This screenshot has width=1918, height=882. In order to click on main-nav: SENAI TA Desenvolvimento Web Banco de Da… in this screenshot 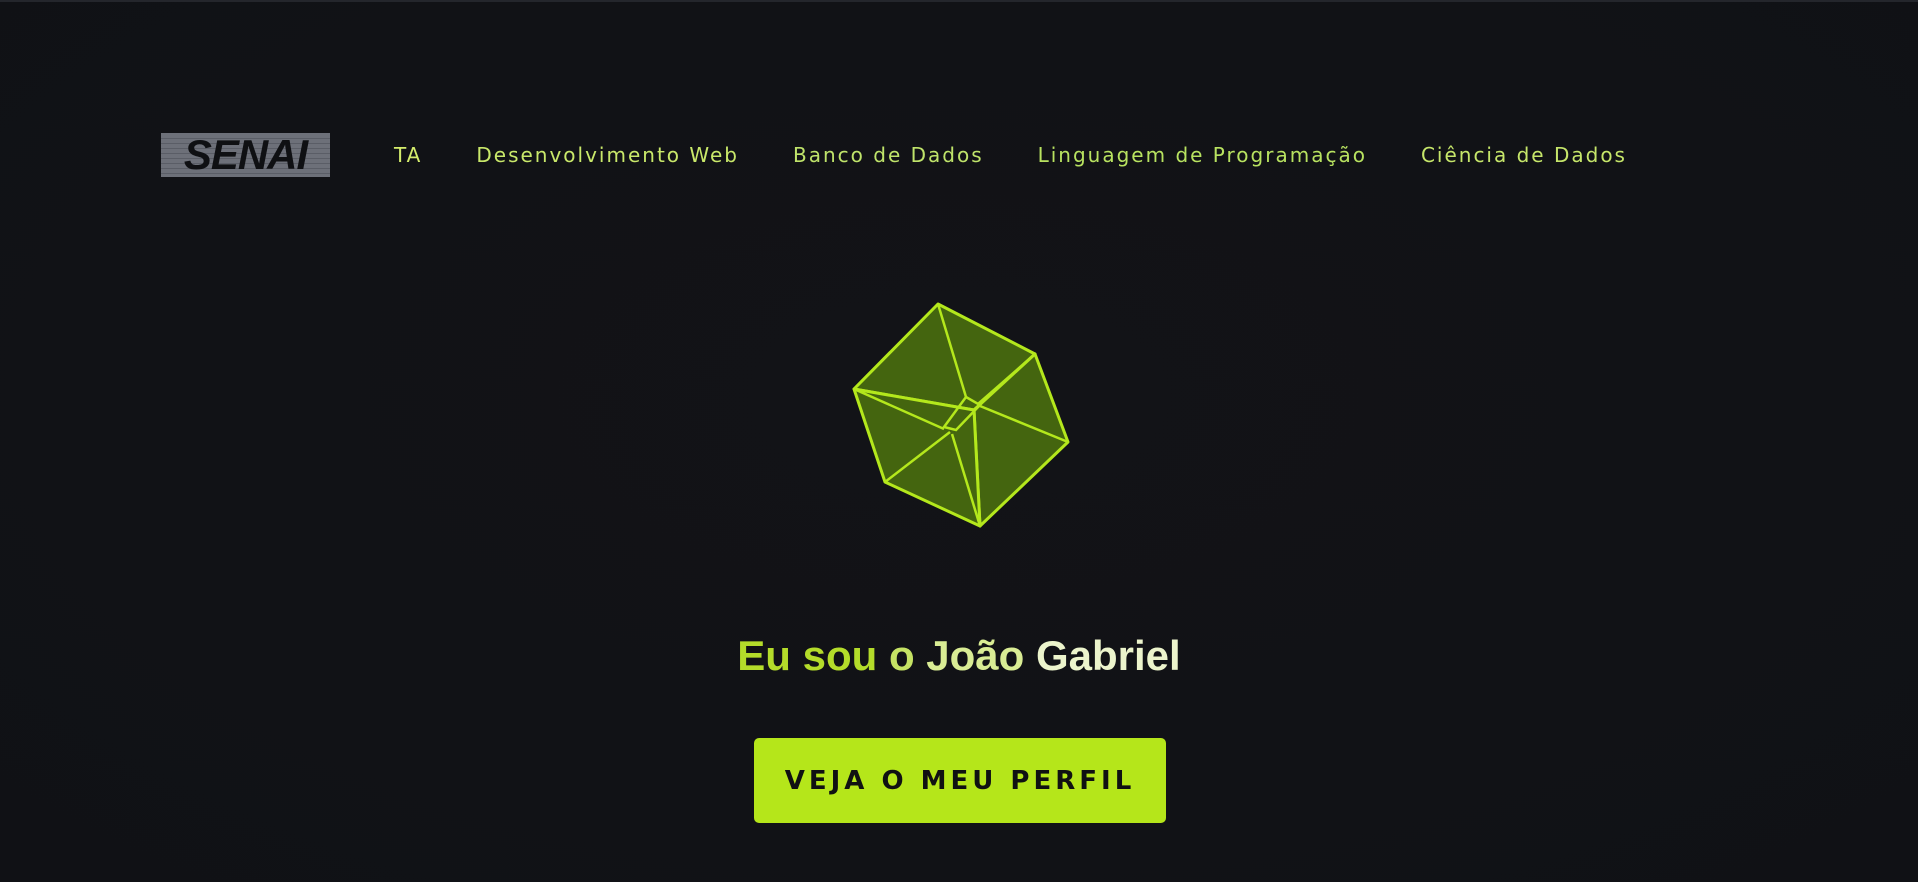, I will do `click(894, 155)`.